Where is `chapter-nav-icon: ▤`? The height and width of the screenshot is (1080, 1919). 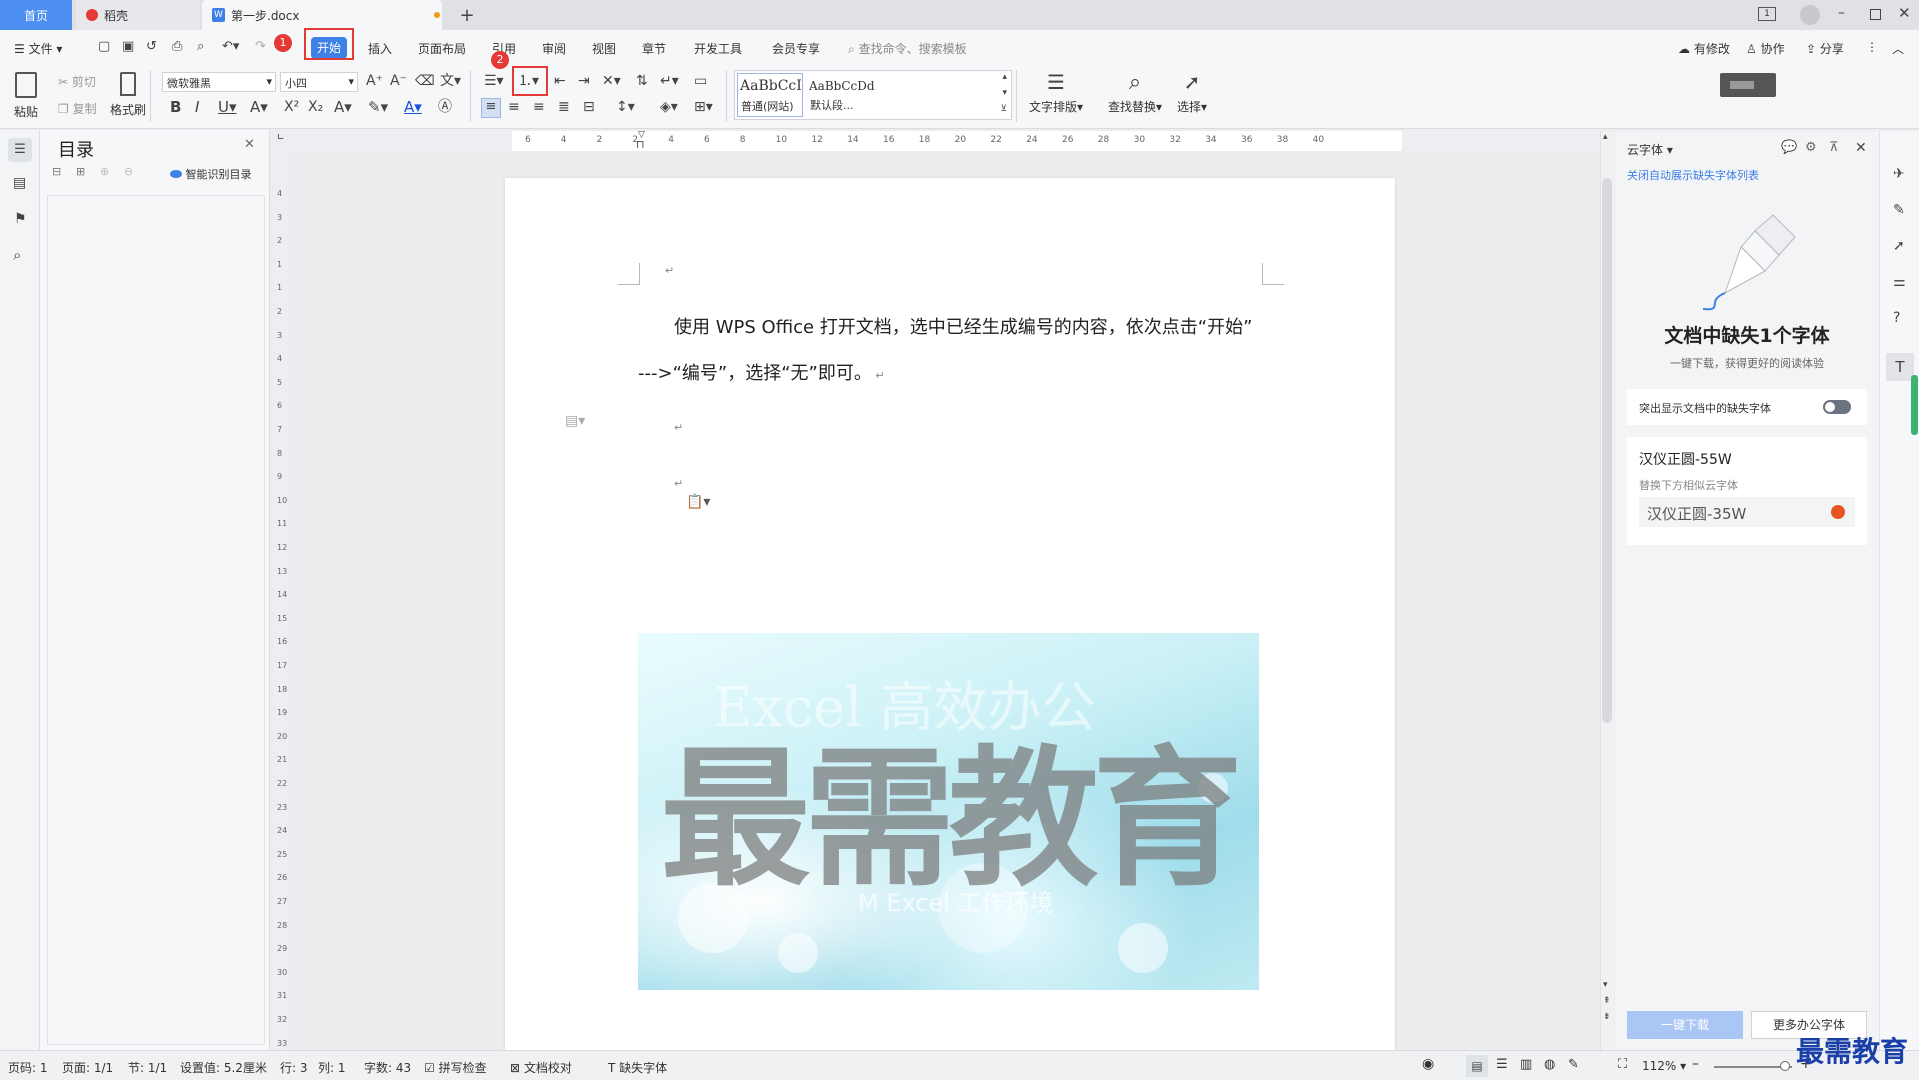 chapter-nav-icon: ▤ is located at coordinates (19, 183).